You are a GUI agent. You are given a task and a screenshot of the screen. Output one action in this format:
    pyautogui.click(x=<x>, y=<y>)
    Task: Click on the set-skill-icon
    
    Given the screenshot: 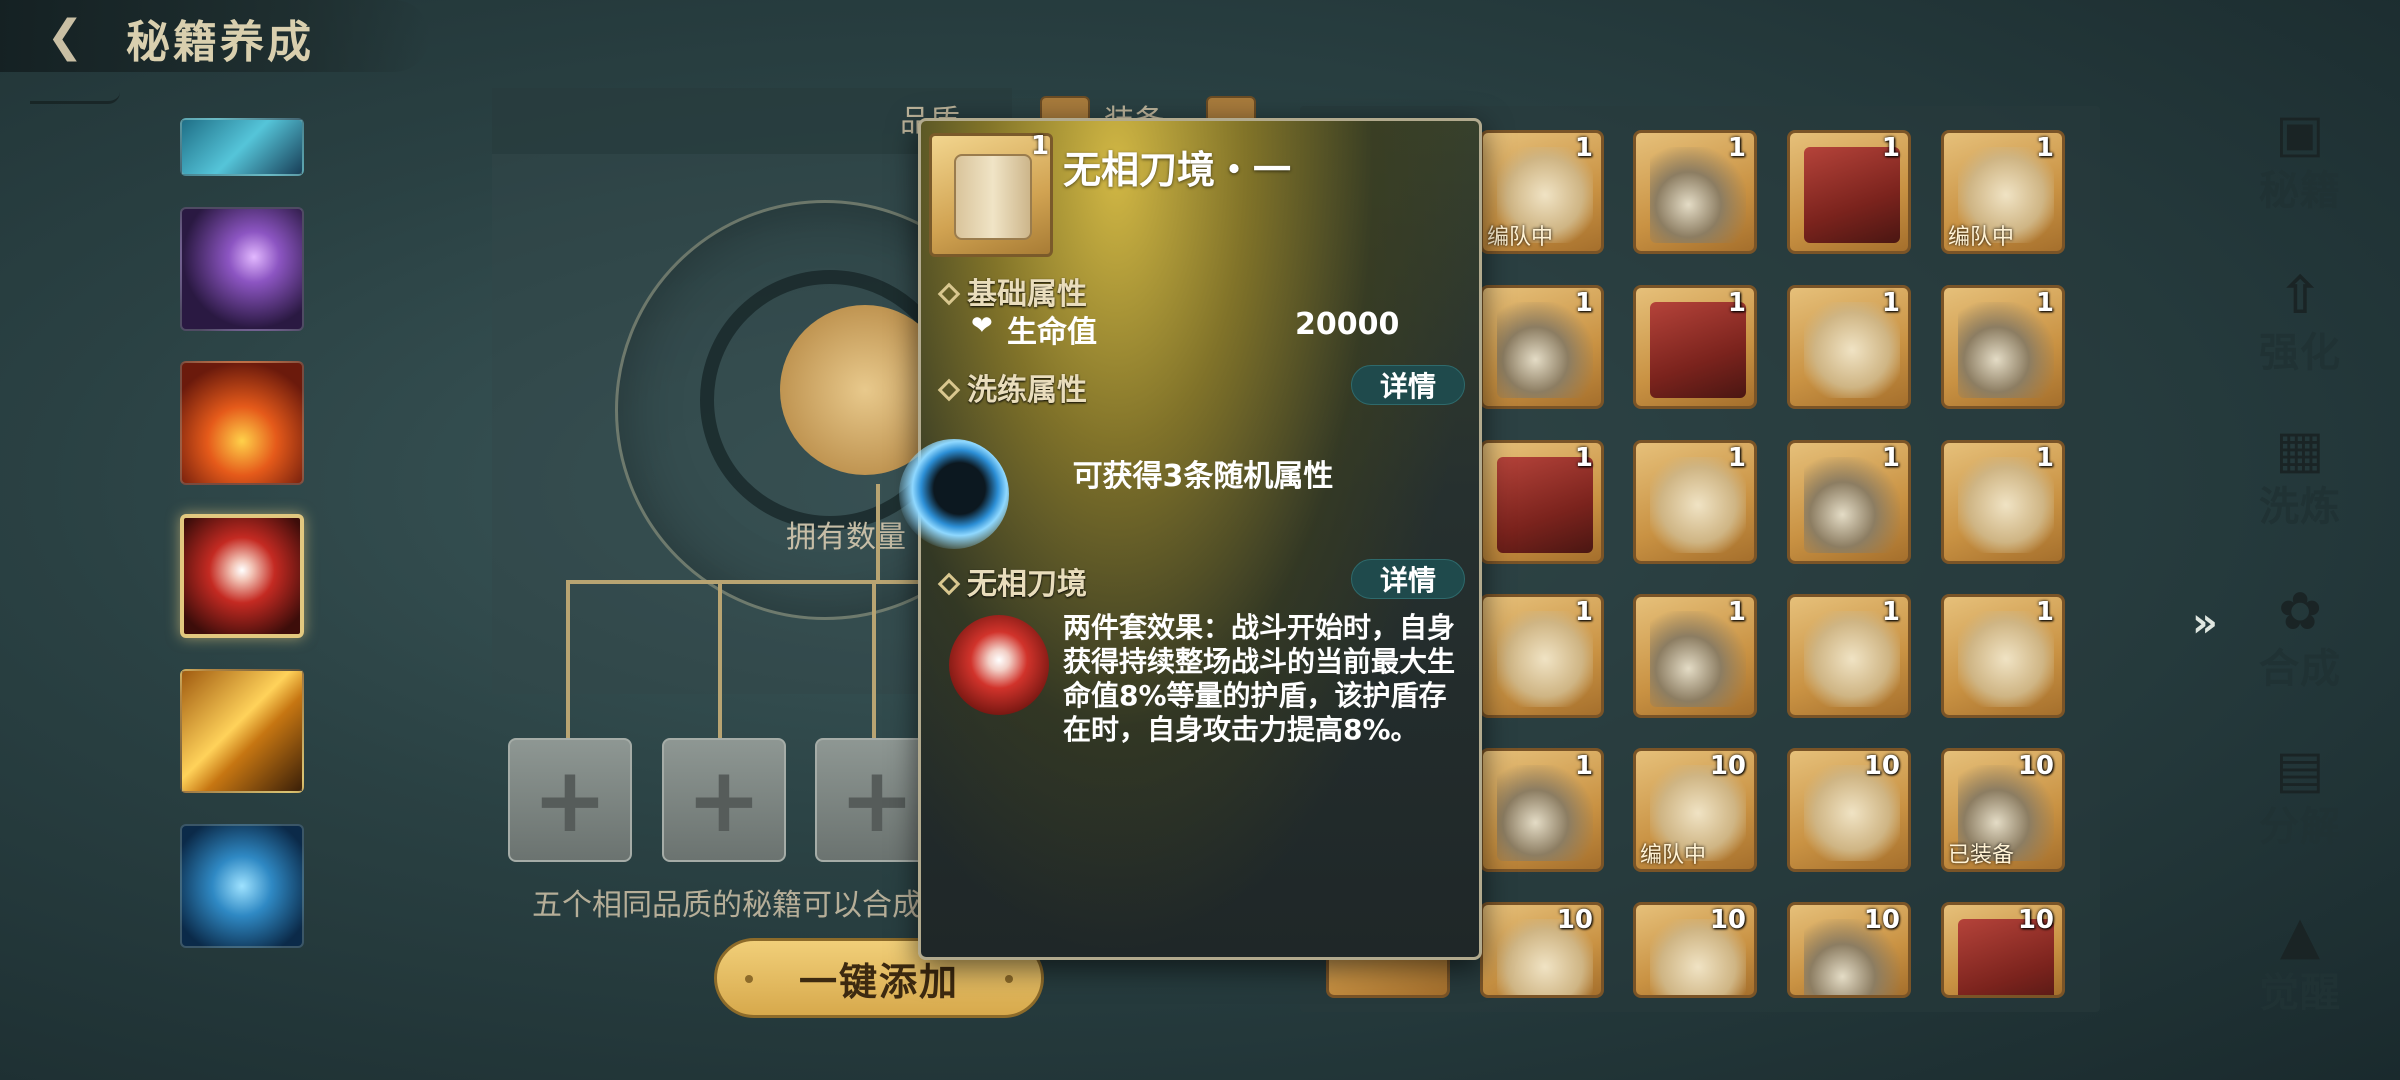 What is the action you would take?
    pyautogui.click(x=999, y=665)
    